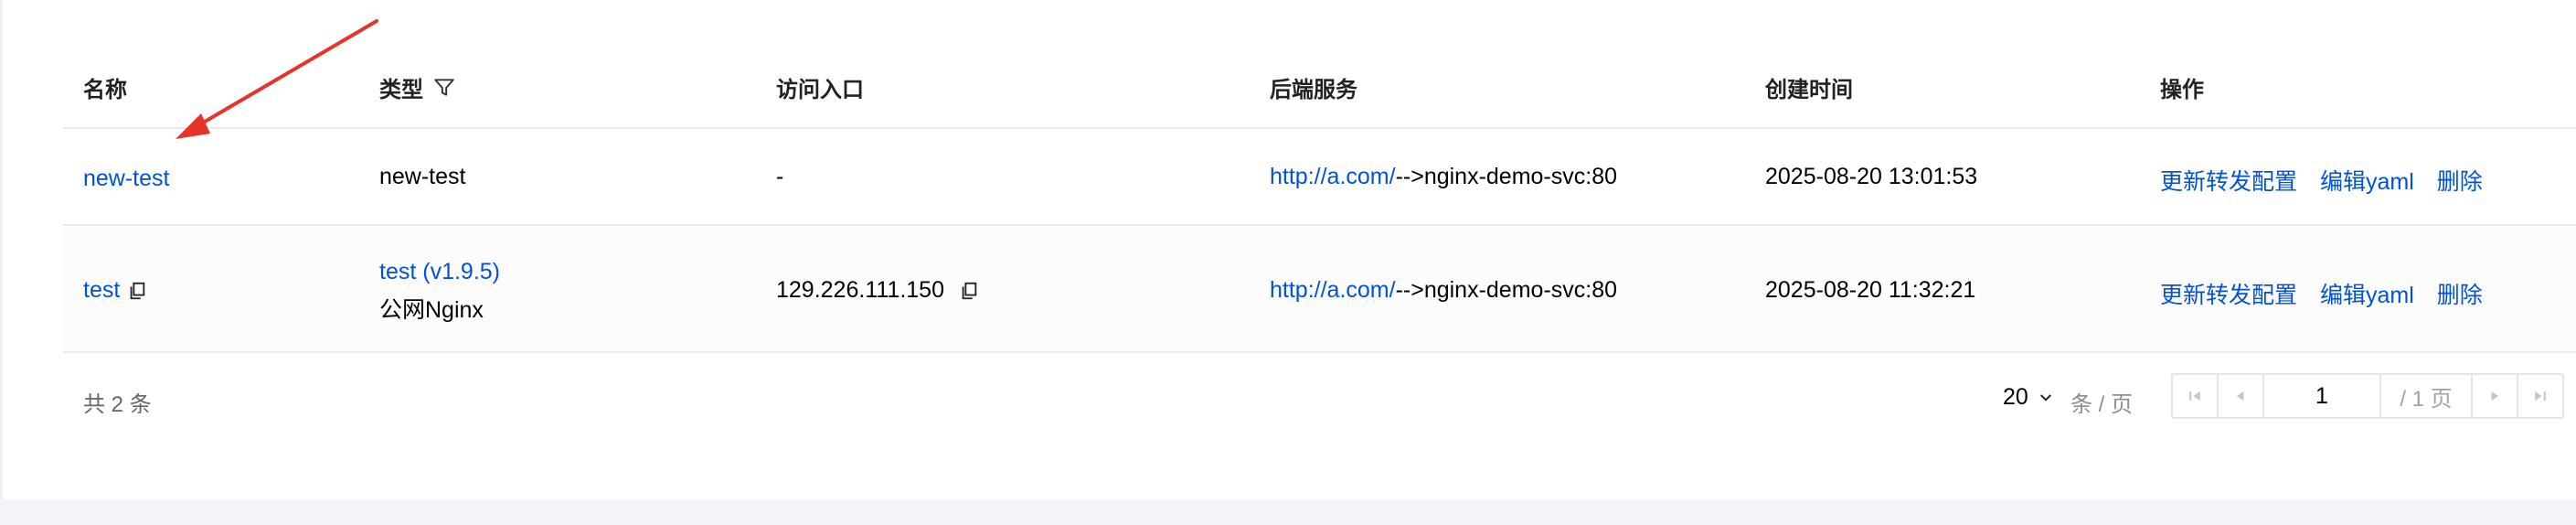  I want to click on next-page-icon, so click(2495, 396).